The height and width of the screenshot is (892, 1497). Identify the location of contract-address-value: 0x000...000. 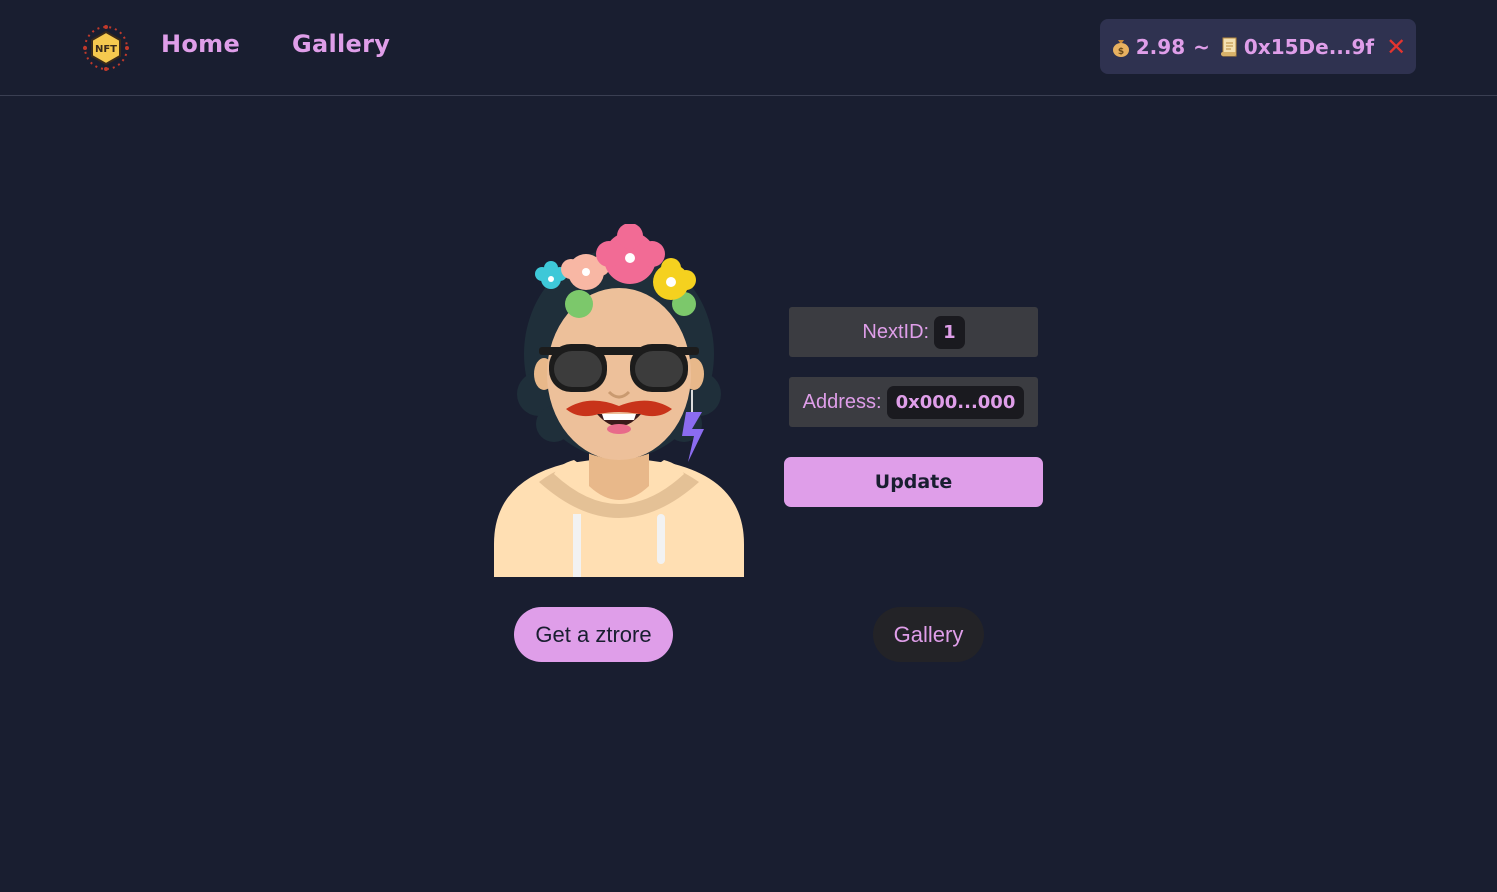
(955, 402).